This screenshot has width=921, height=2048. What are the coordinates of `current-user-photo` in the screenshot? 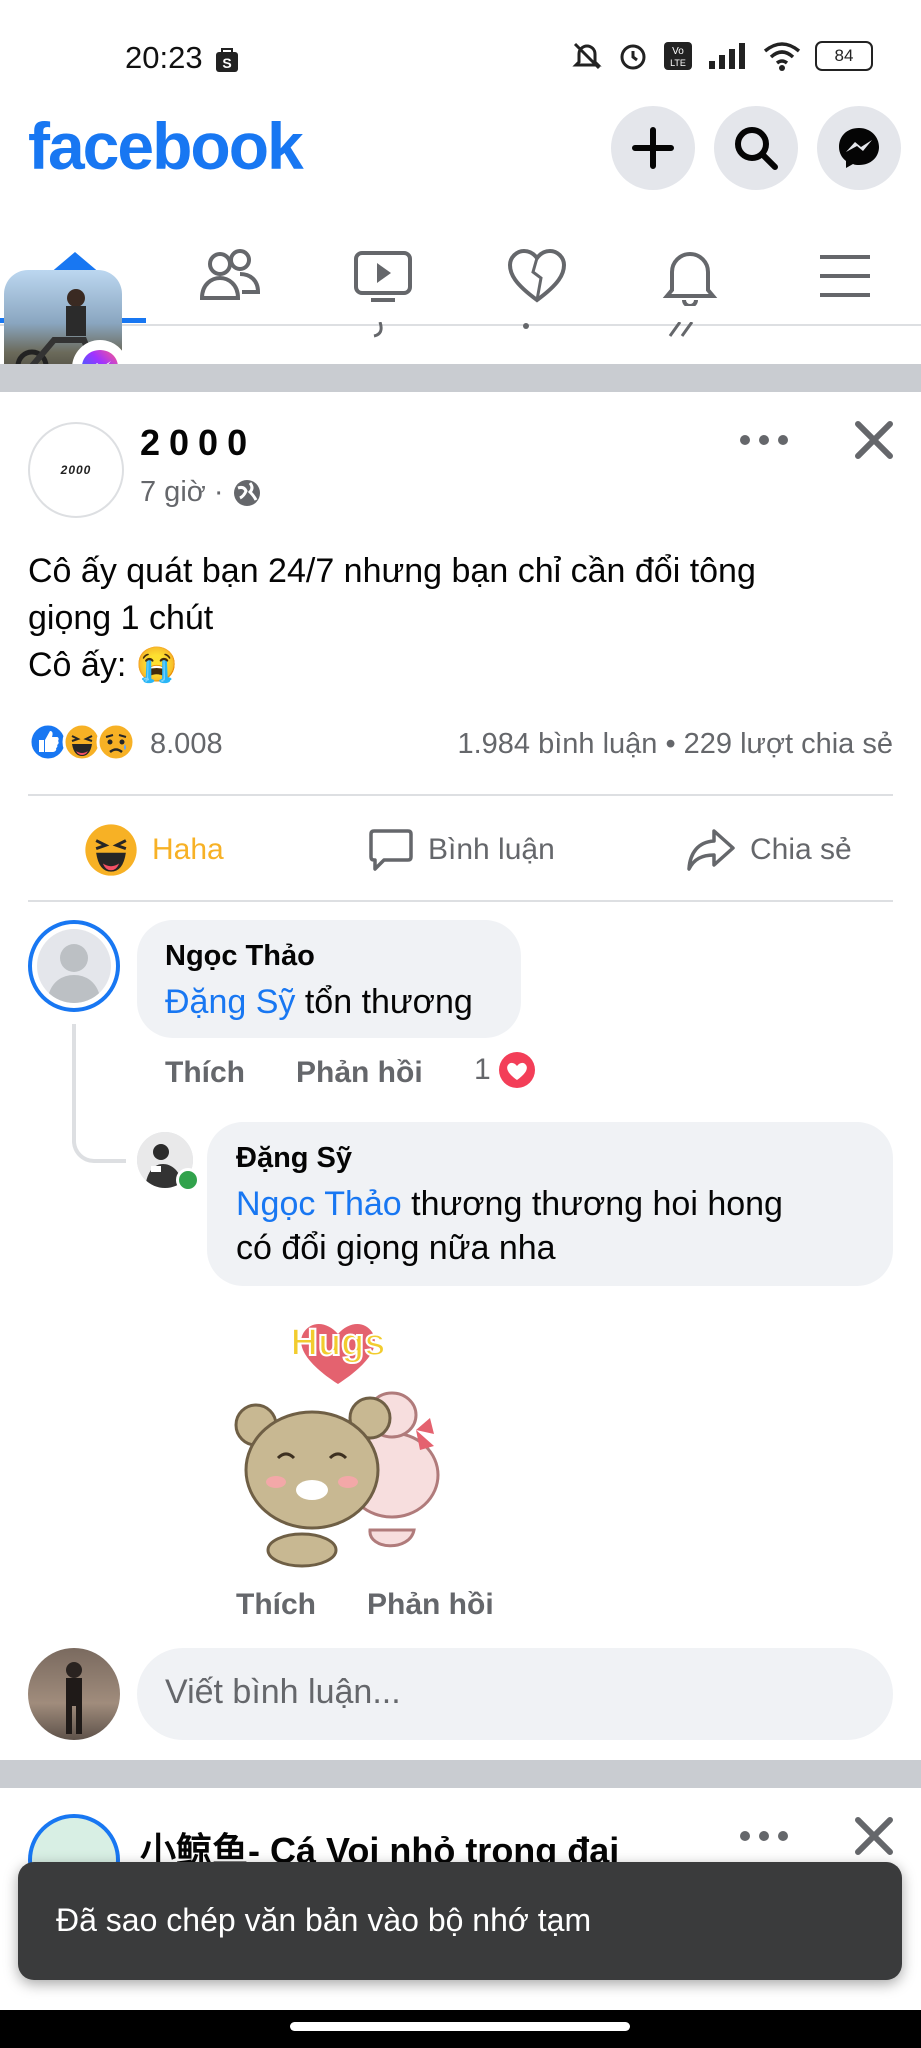 It's located at (74, 1698).